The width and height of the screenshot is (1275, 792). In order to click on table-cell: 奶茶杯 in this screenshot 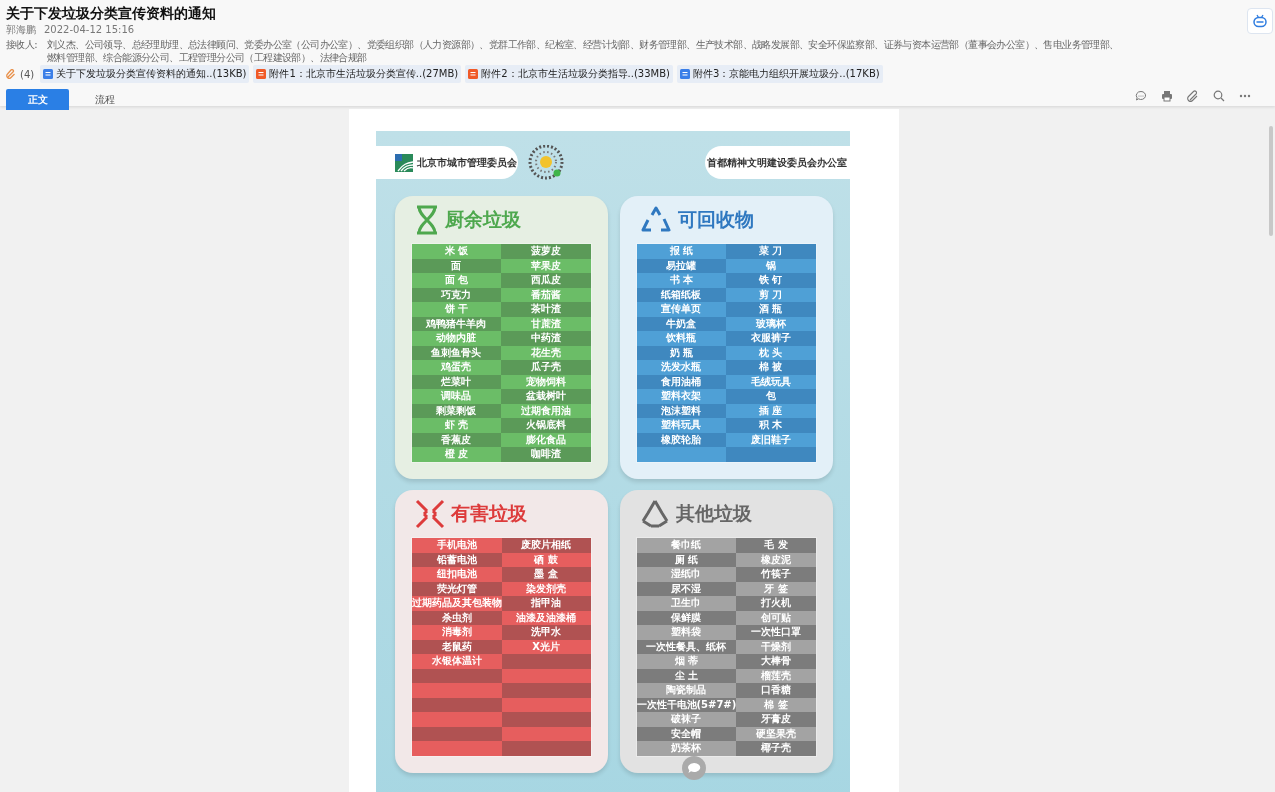, I will do `click(686, 748)`.